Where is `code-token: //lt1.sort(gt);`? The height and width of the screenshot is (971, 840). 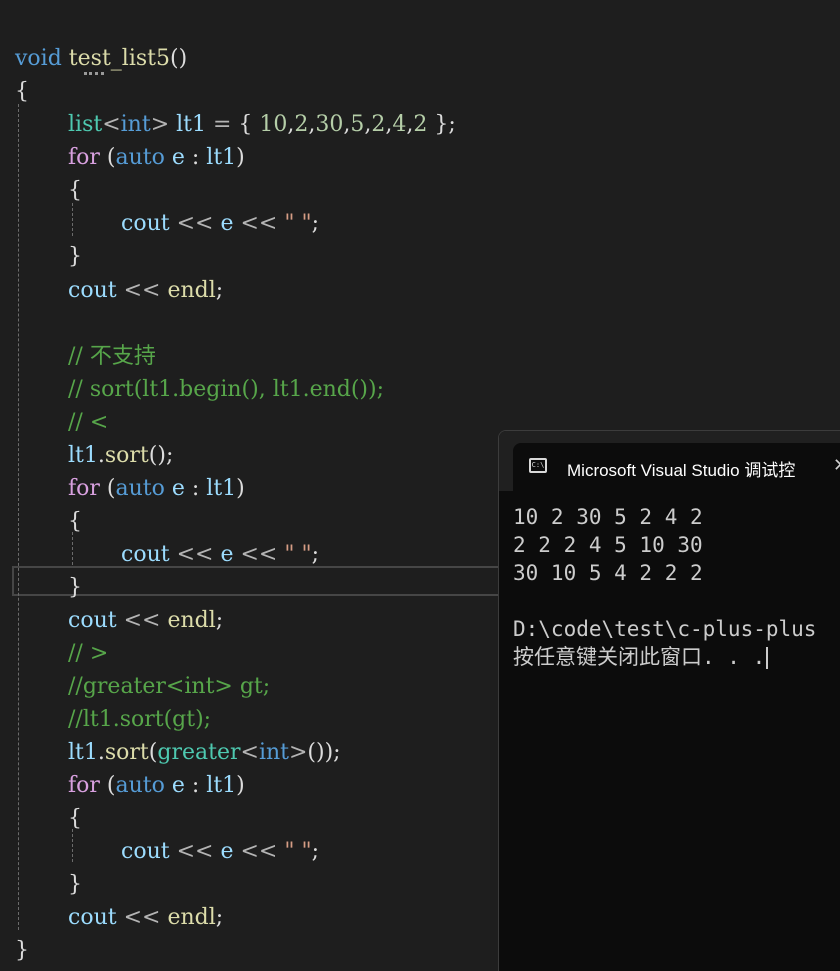 code-token: //lt1.sort(gt); is located at coordinates (140, 719).